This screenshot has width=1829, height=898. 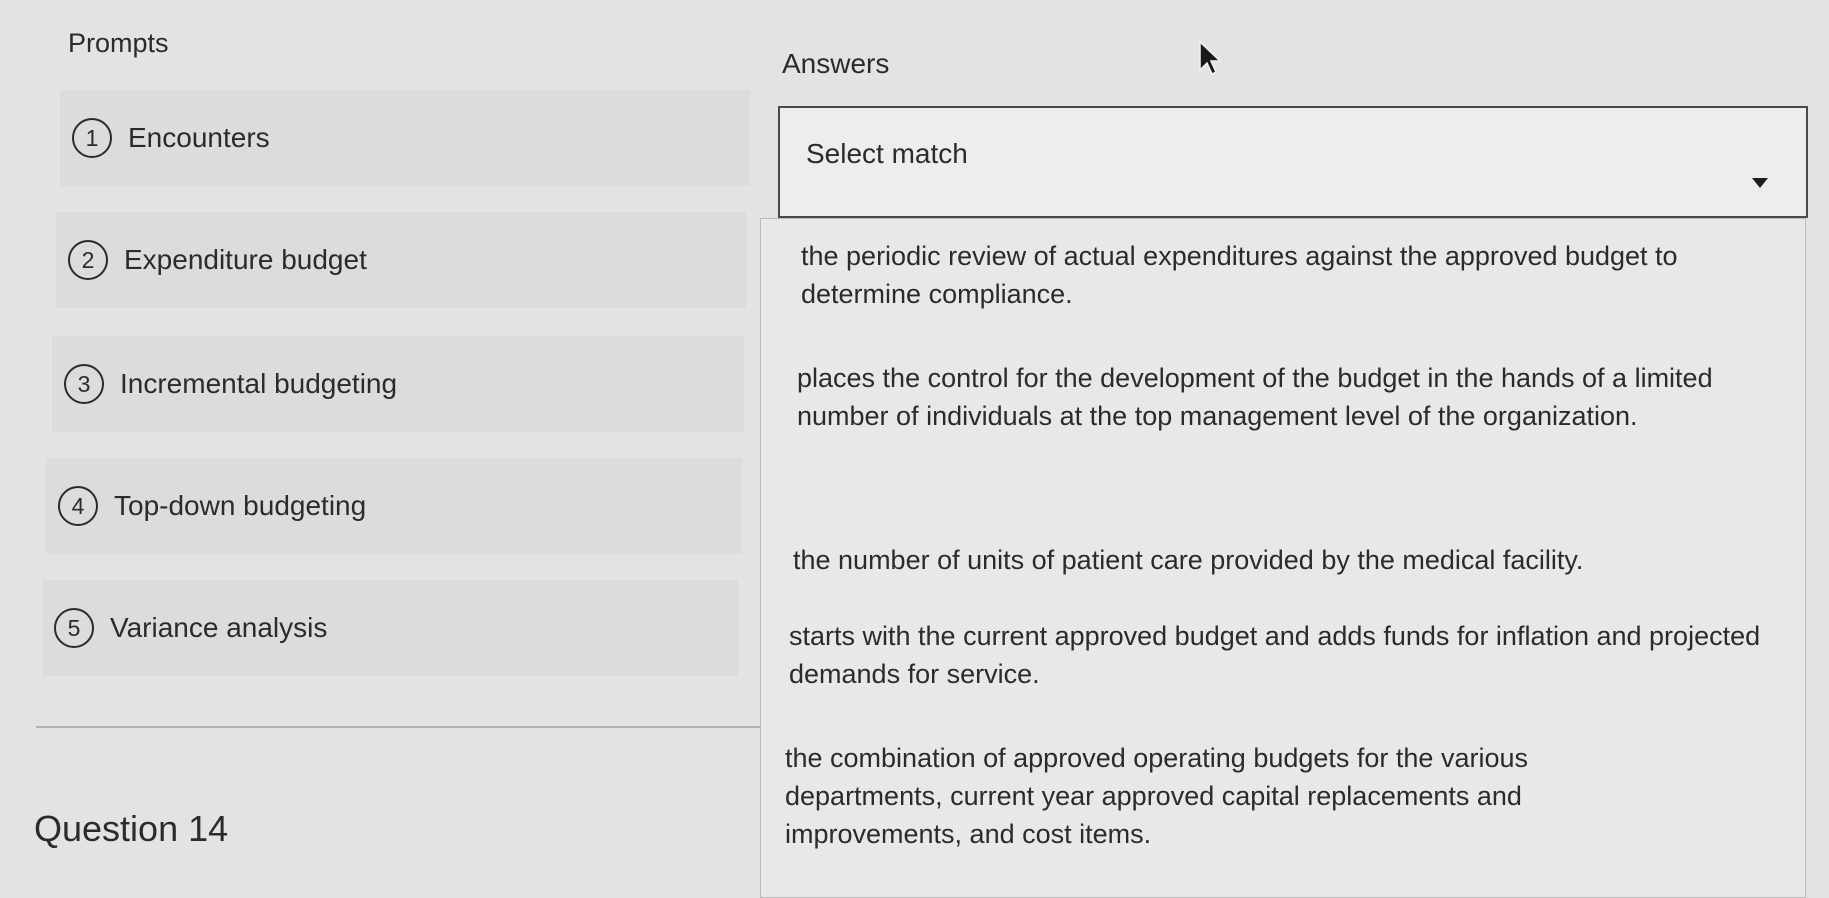 I want to click on prompt-item-1: 1 Encounters, so click(x=405, y=138).